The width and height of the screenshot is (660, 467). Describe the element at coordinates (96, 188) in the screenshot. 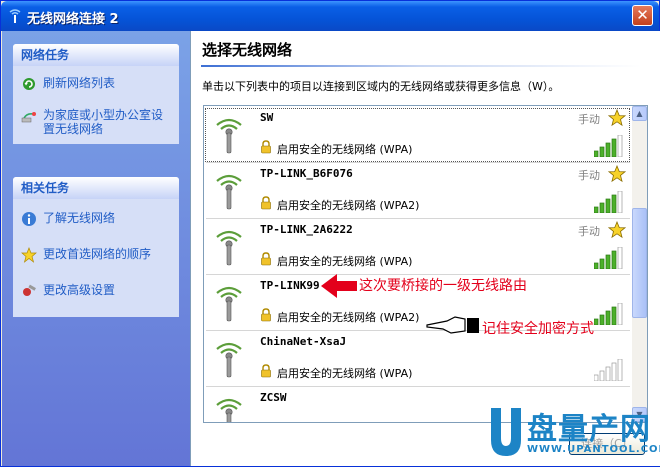

I see `related-tasks-header: 相关任务` at that location.